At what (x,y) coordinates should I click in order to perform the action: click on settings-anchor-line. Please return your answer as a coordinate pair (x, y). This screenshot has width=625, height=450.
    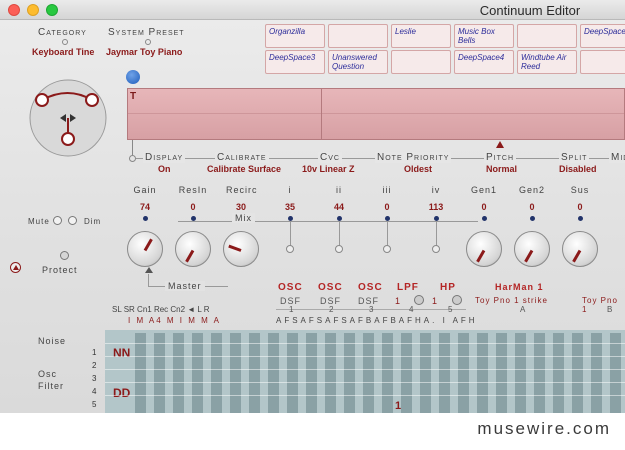
    Looking at the image, I should click on (132, 147).